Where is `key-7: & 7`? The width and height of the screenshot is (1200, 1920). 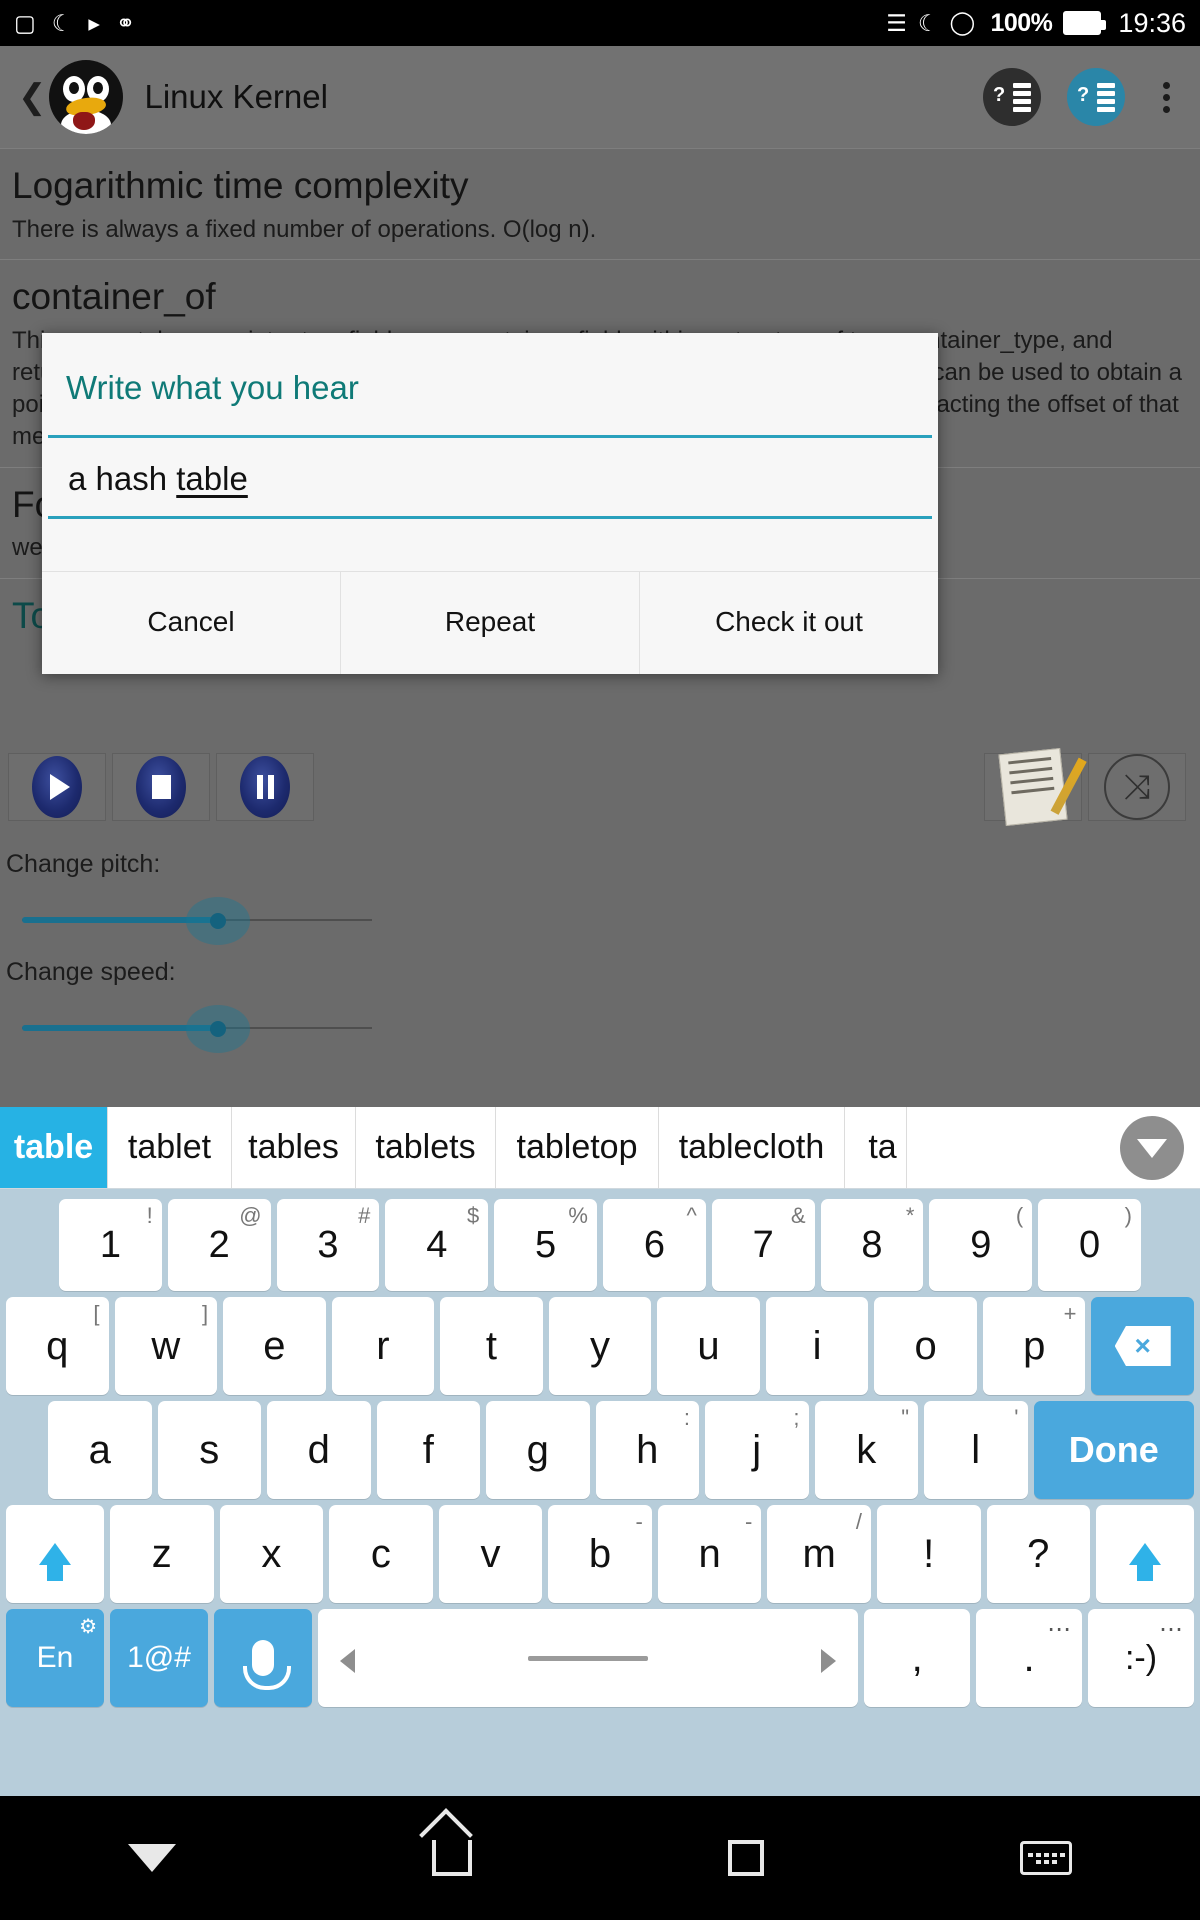 key-7: & 7 is located at coordinates (763, 1245).